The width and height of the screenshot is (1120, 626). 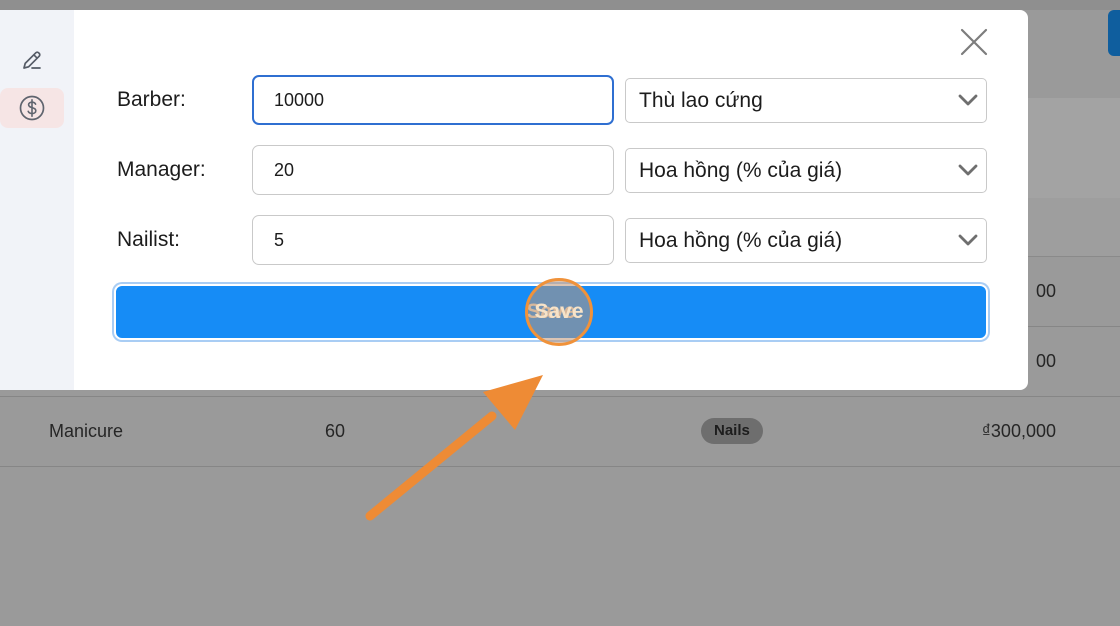 What do you see at coordinates (454, 448) in the screenshot?
I see `annotation-arrow-icon` at bounding box center [454, 448].